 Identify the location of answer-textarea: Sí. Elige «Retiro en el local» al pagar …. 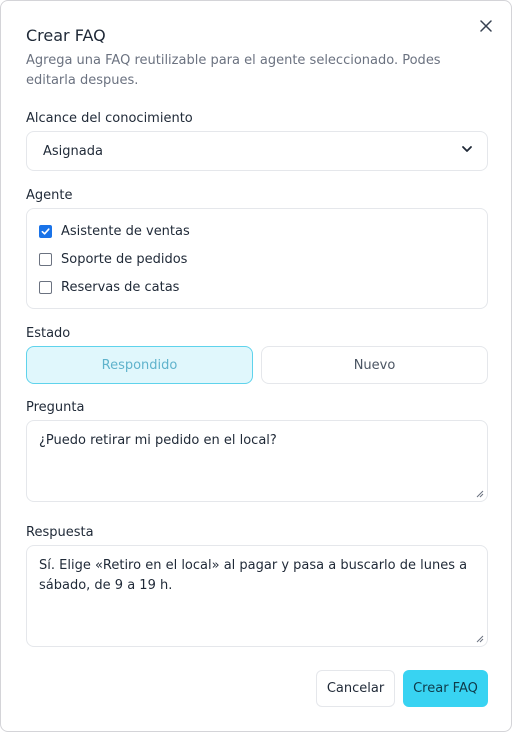
(257, 596).